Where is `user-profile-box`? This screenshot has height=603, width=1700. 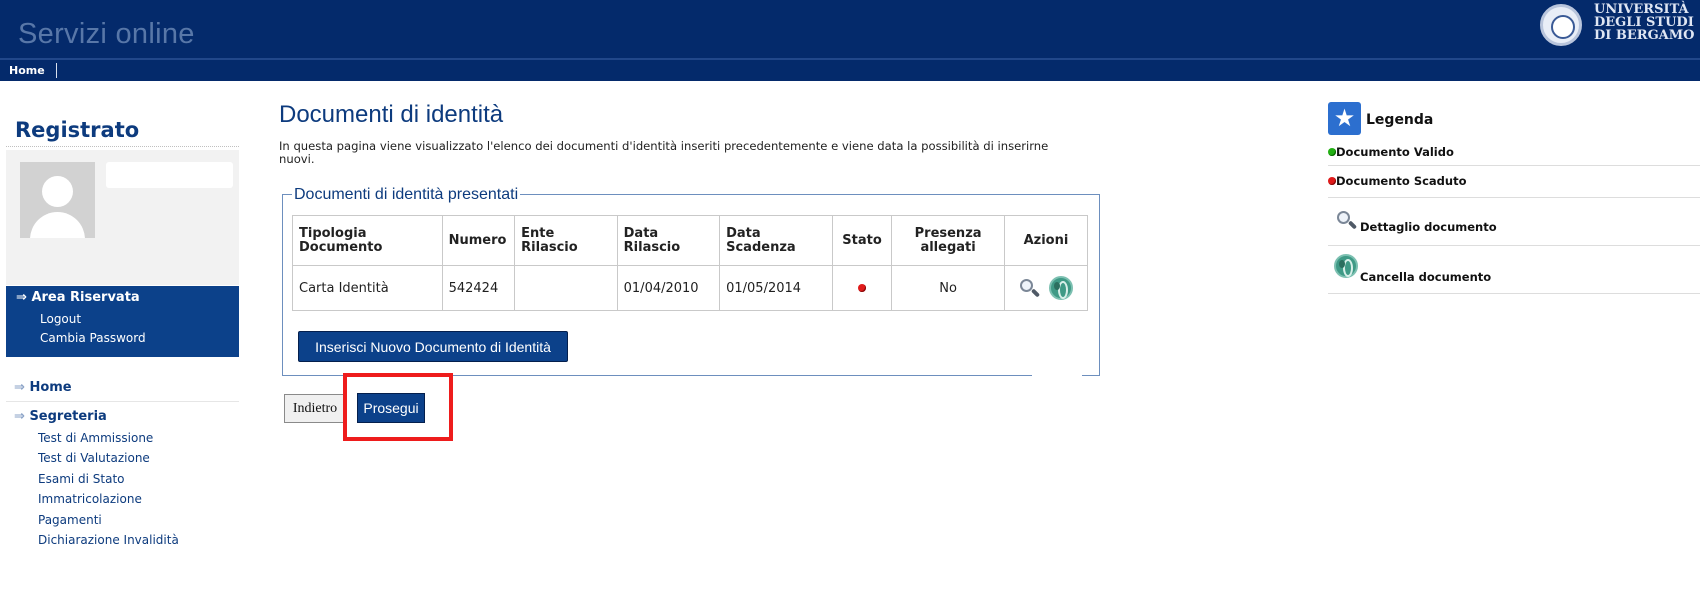 user-profile-box is located at coordinates (122, 217).